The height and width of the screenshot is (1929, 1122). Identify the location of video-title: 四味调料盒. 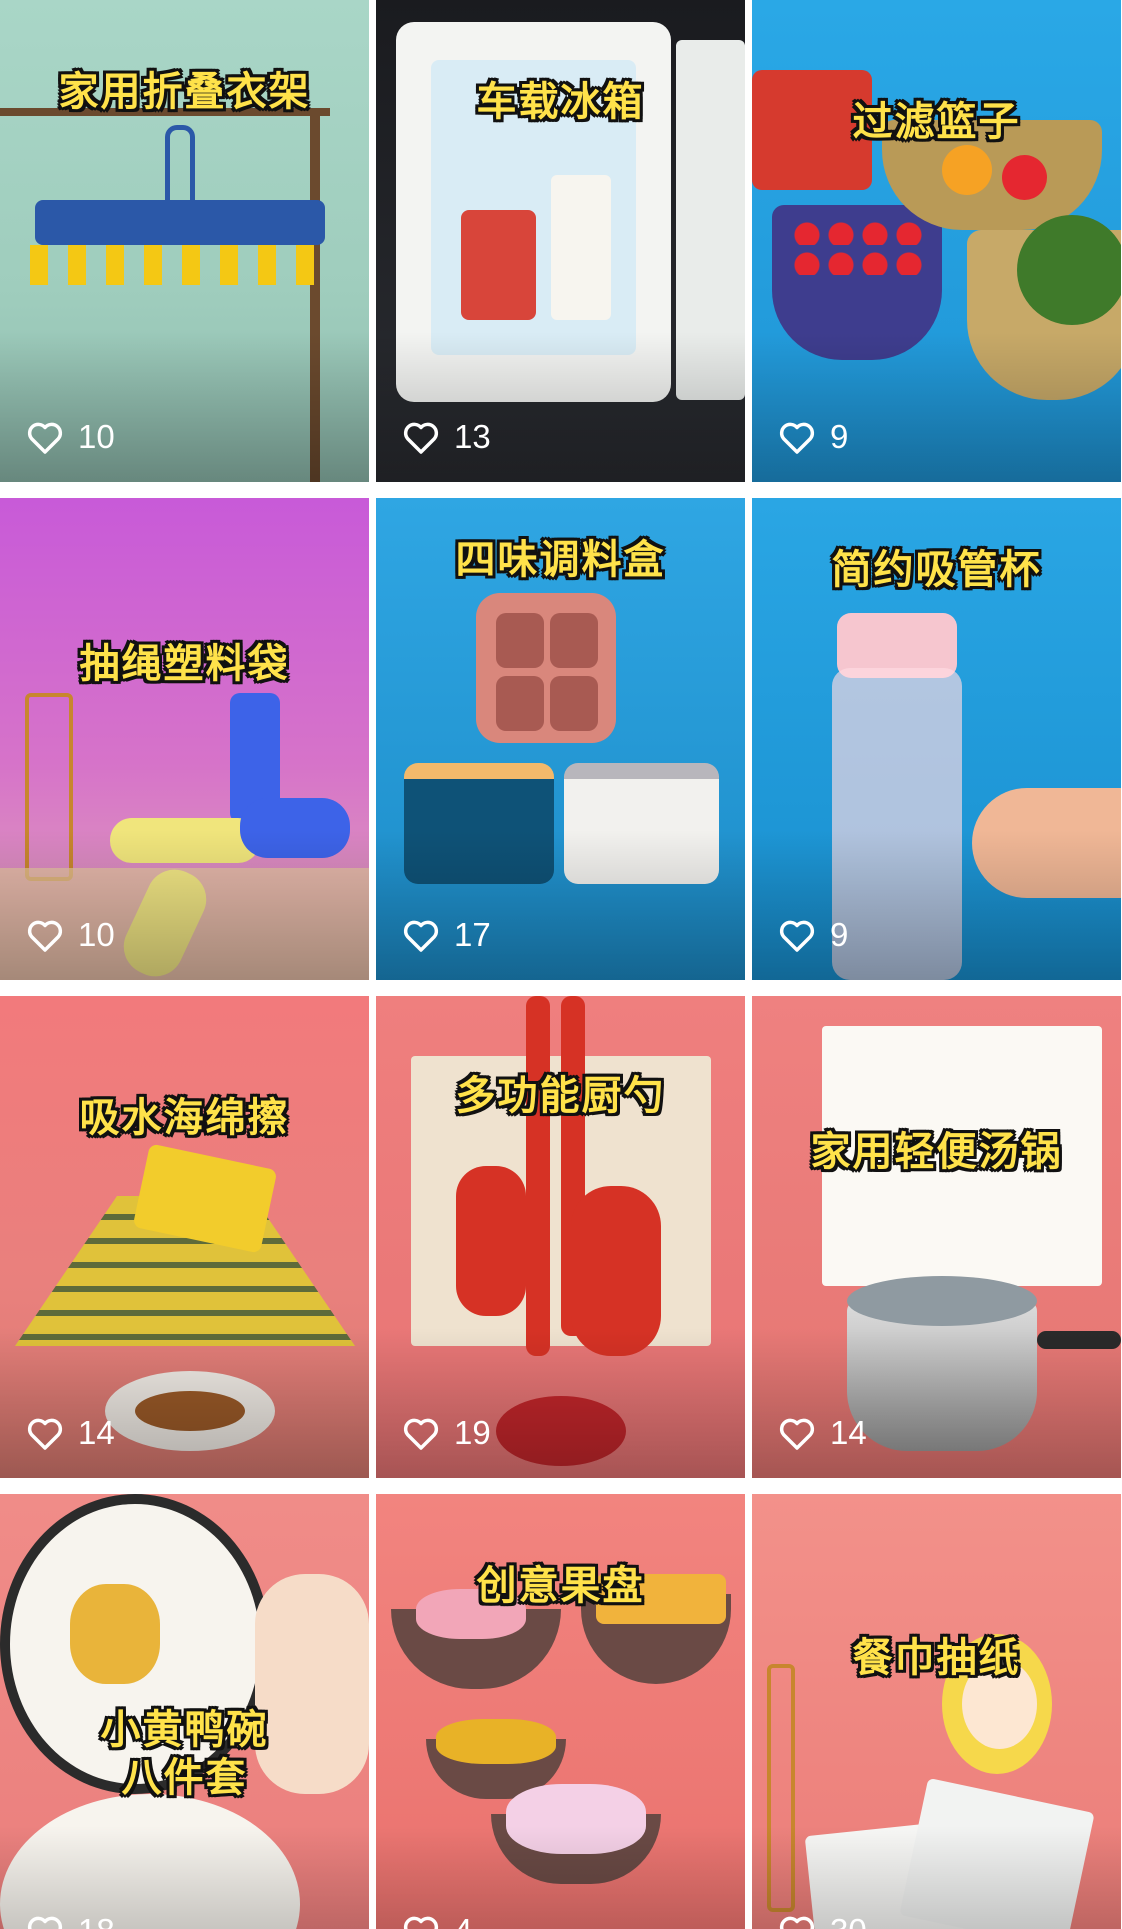
(560, 560).